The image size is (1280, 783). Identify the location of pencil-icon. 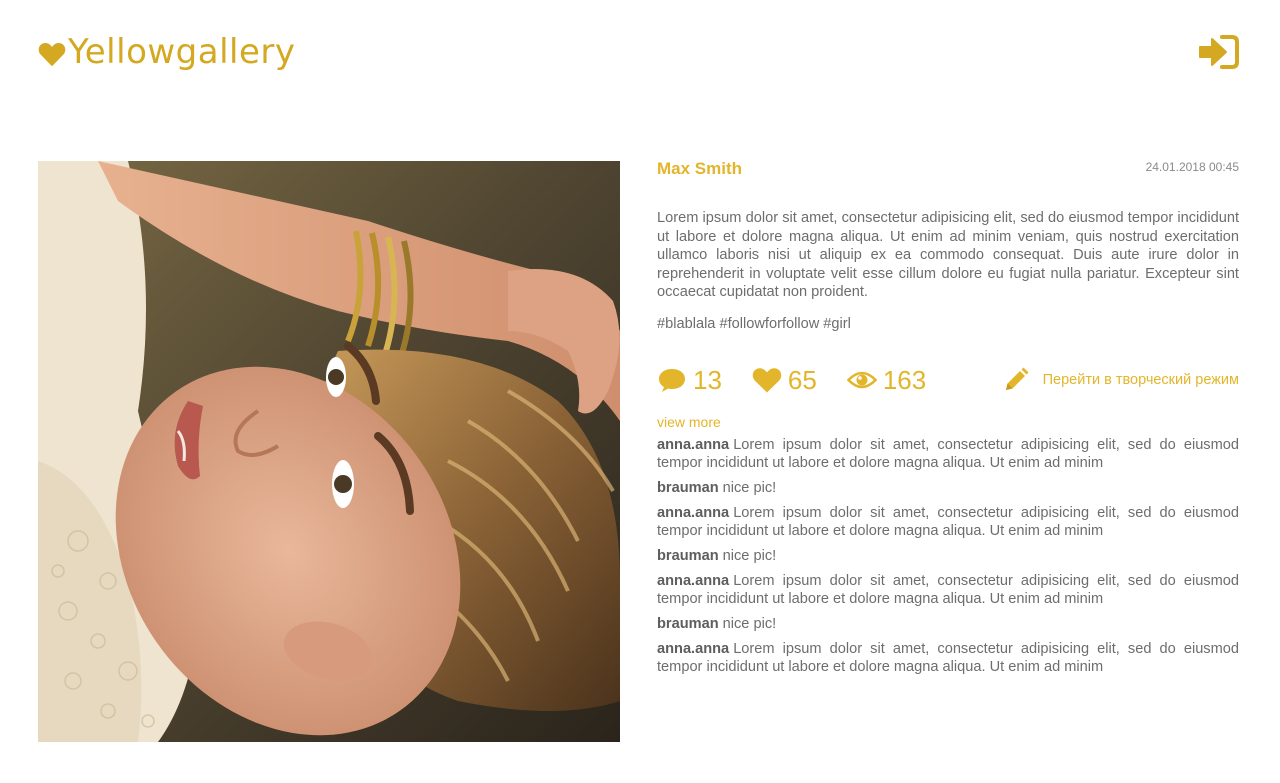
(1017, 378).